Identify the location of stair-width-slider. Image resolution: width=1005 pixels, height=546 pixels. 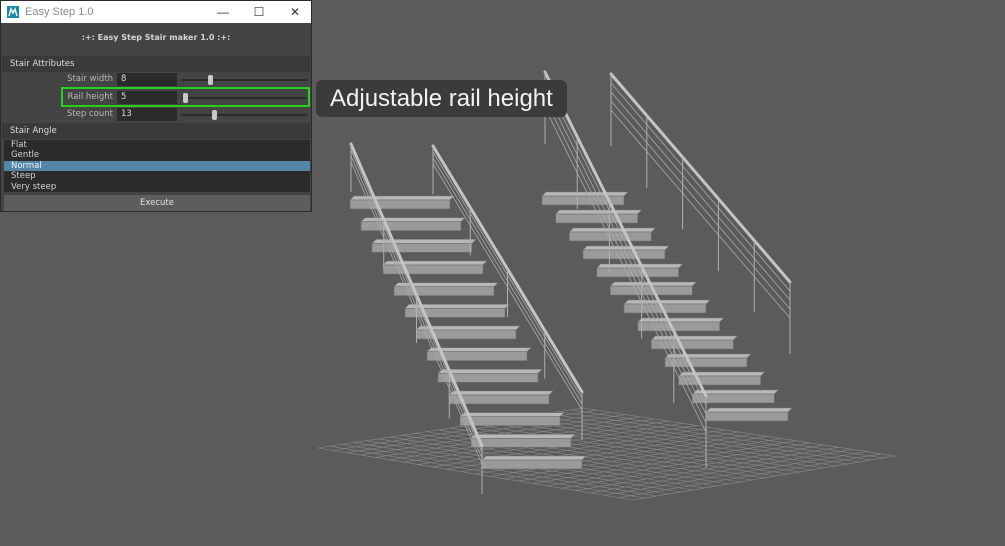
(244, 80).